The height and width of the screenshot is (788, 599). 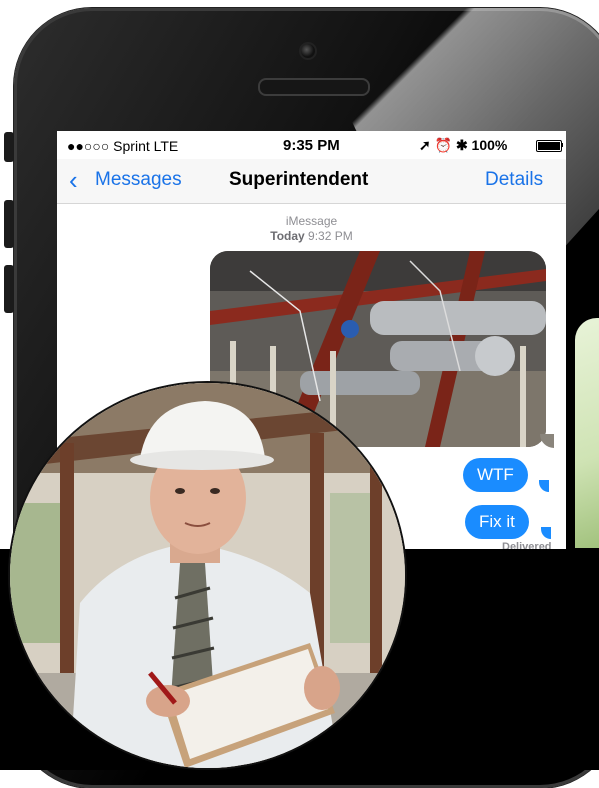 I want to click on photo-bubble-tail, so click(x=547, y=441).